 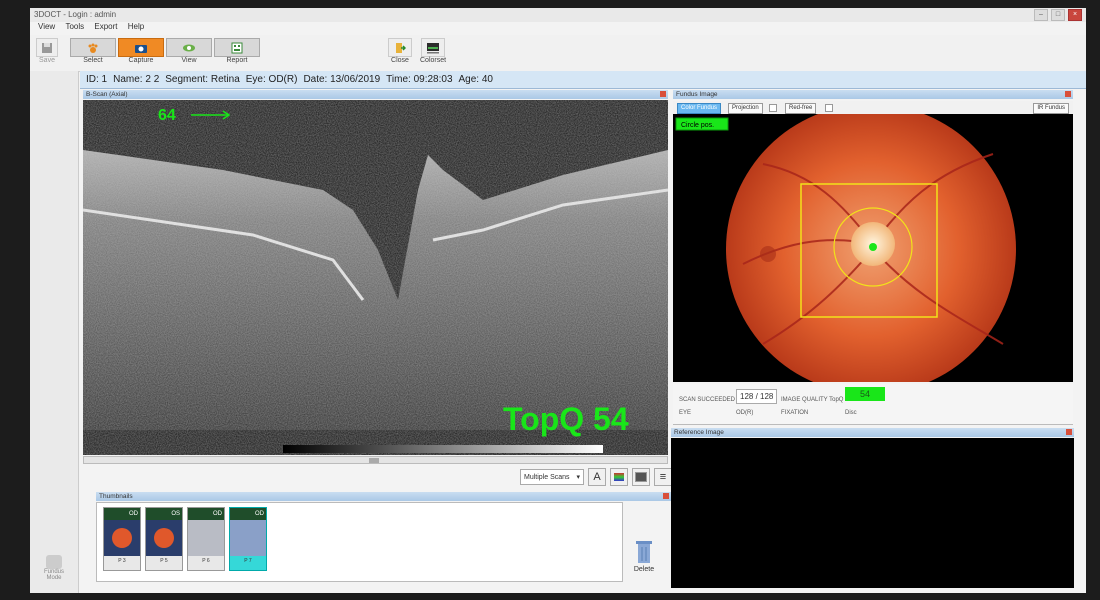 What do you see at coordinates (578, 477) in the screenshot?
I see `chevron-down-icon: ▾` at bounding box center [578, 477].